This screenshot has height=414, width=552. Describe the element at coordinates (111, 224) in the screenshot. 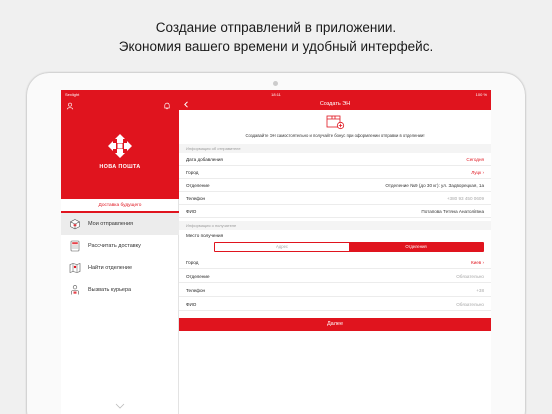

I see `menu-label: Мои отправления` at that location.